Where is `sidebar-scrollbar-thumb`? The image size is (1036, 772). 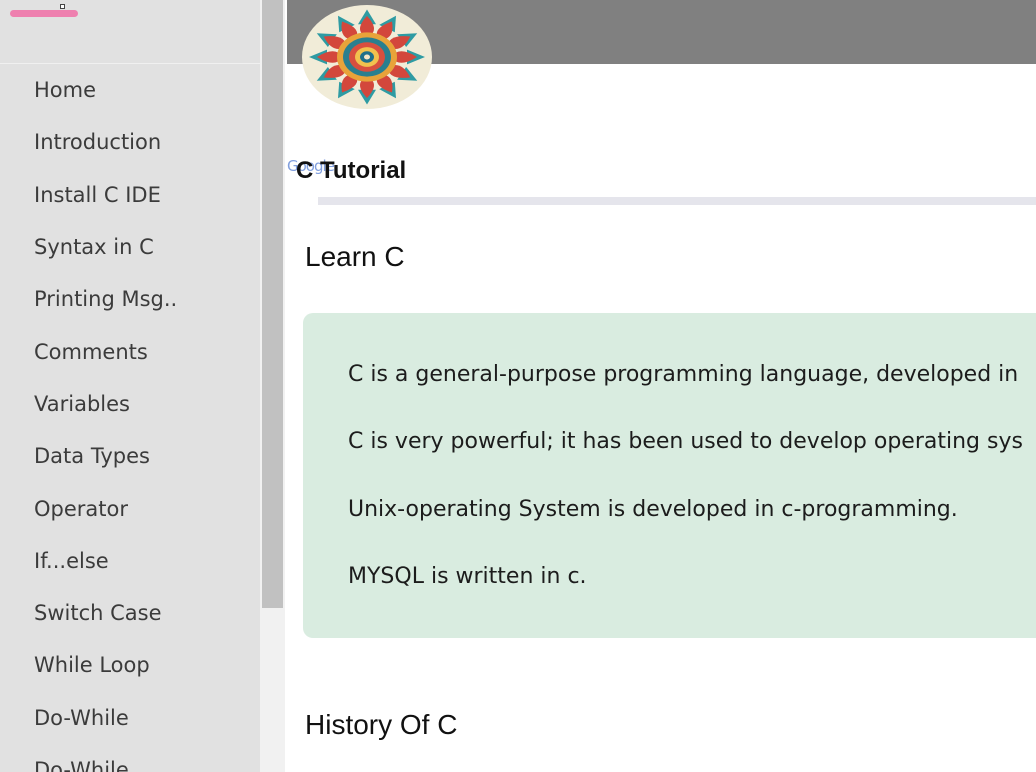
sidebar-scrollbar-thumb is located at coordinates (272, 304).